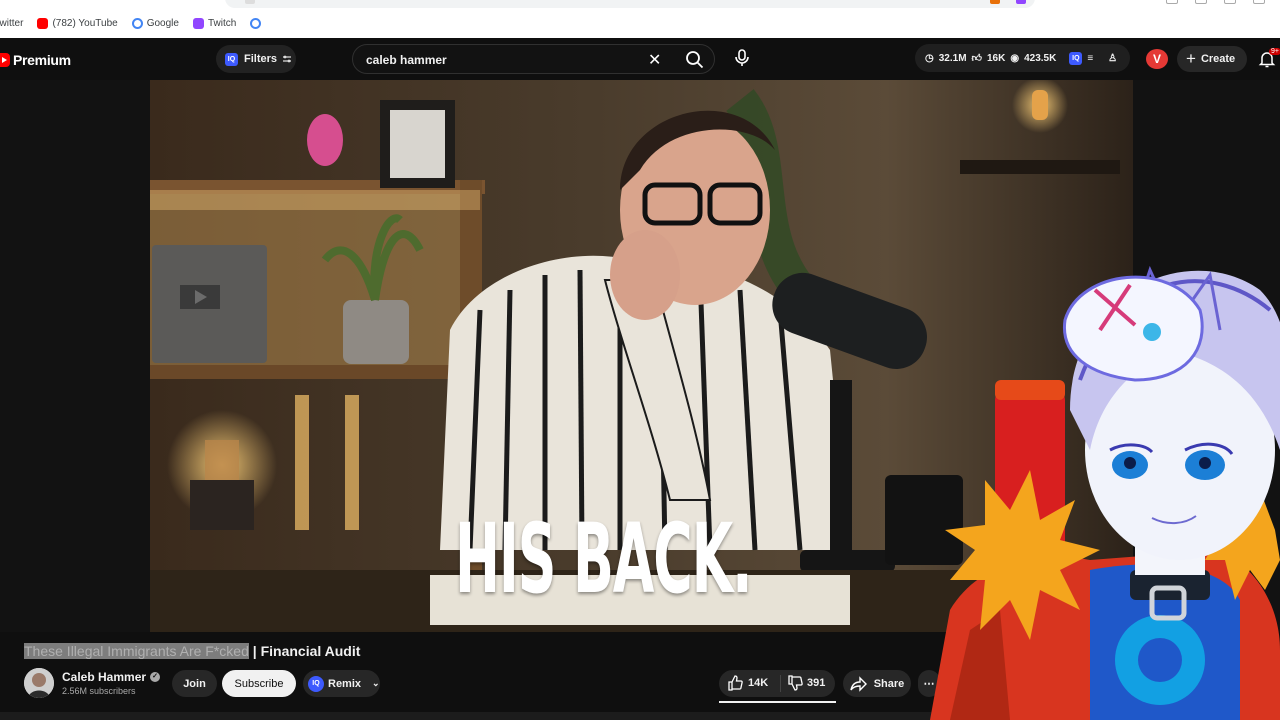 Image resolution: width=1280 pixels, height=720 pixels. Describe the element at coordinates (604, 559) in the screenshot. I see `video-caption-overlay: HIS BACK.` at that location.